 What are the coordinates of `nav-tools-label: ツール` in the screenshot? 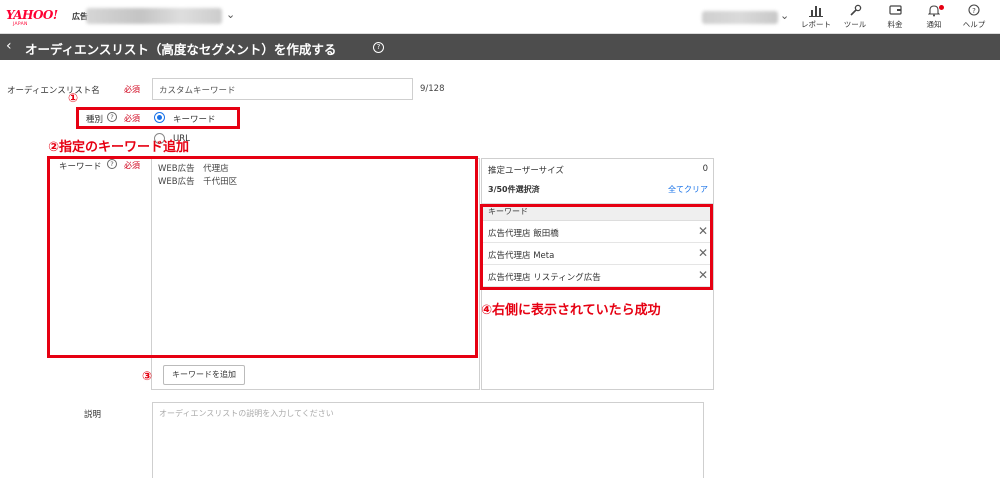 It's located at (855, 24).